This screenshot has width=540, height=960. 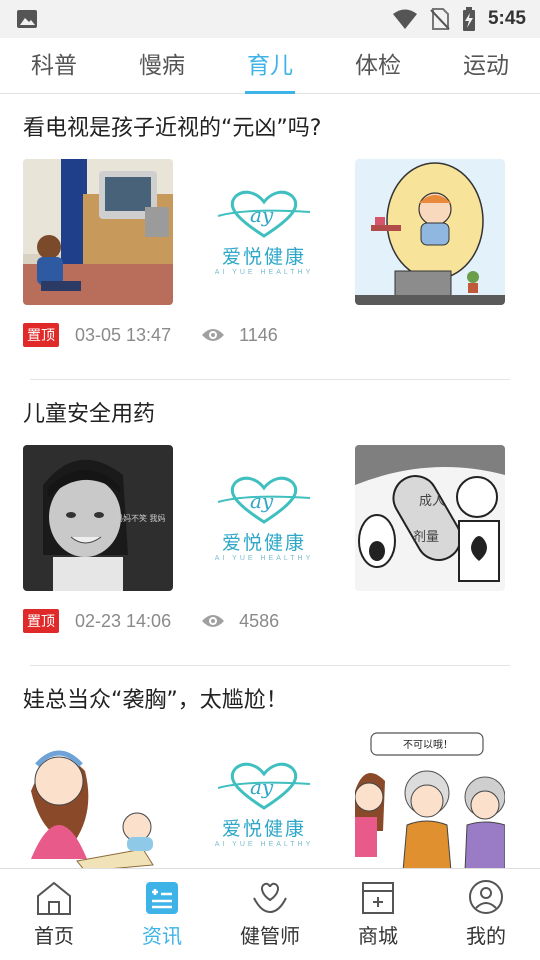 I want to click on nav-label: 健管师, so click(x=270, y=936).